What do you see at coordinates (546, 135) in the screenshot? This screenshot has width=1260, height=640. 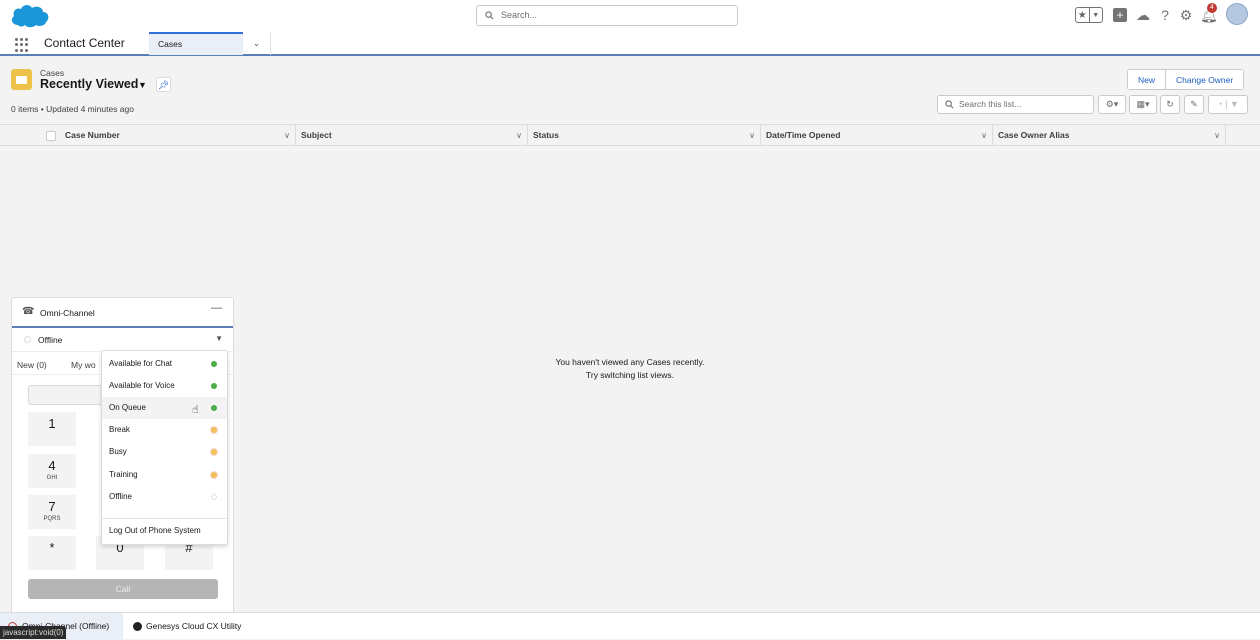 I see `column-label: Status` at bounding box center [546, 135].